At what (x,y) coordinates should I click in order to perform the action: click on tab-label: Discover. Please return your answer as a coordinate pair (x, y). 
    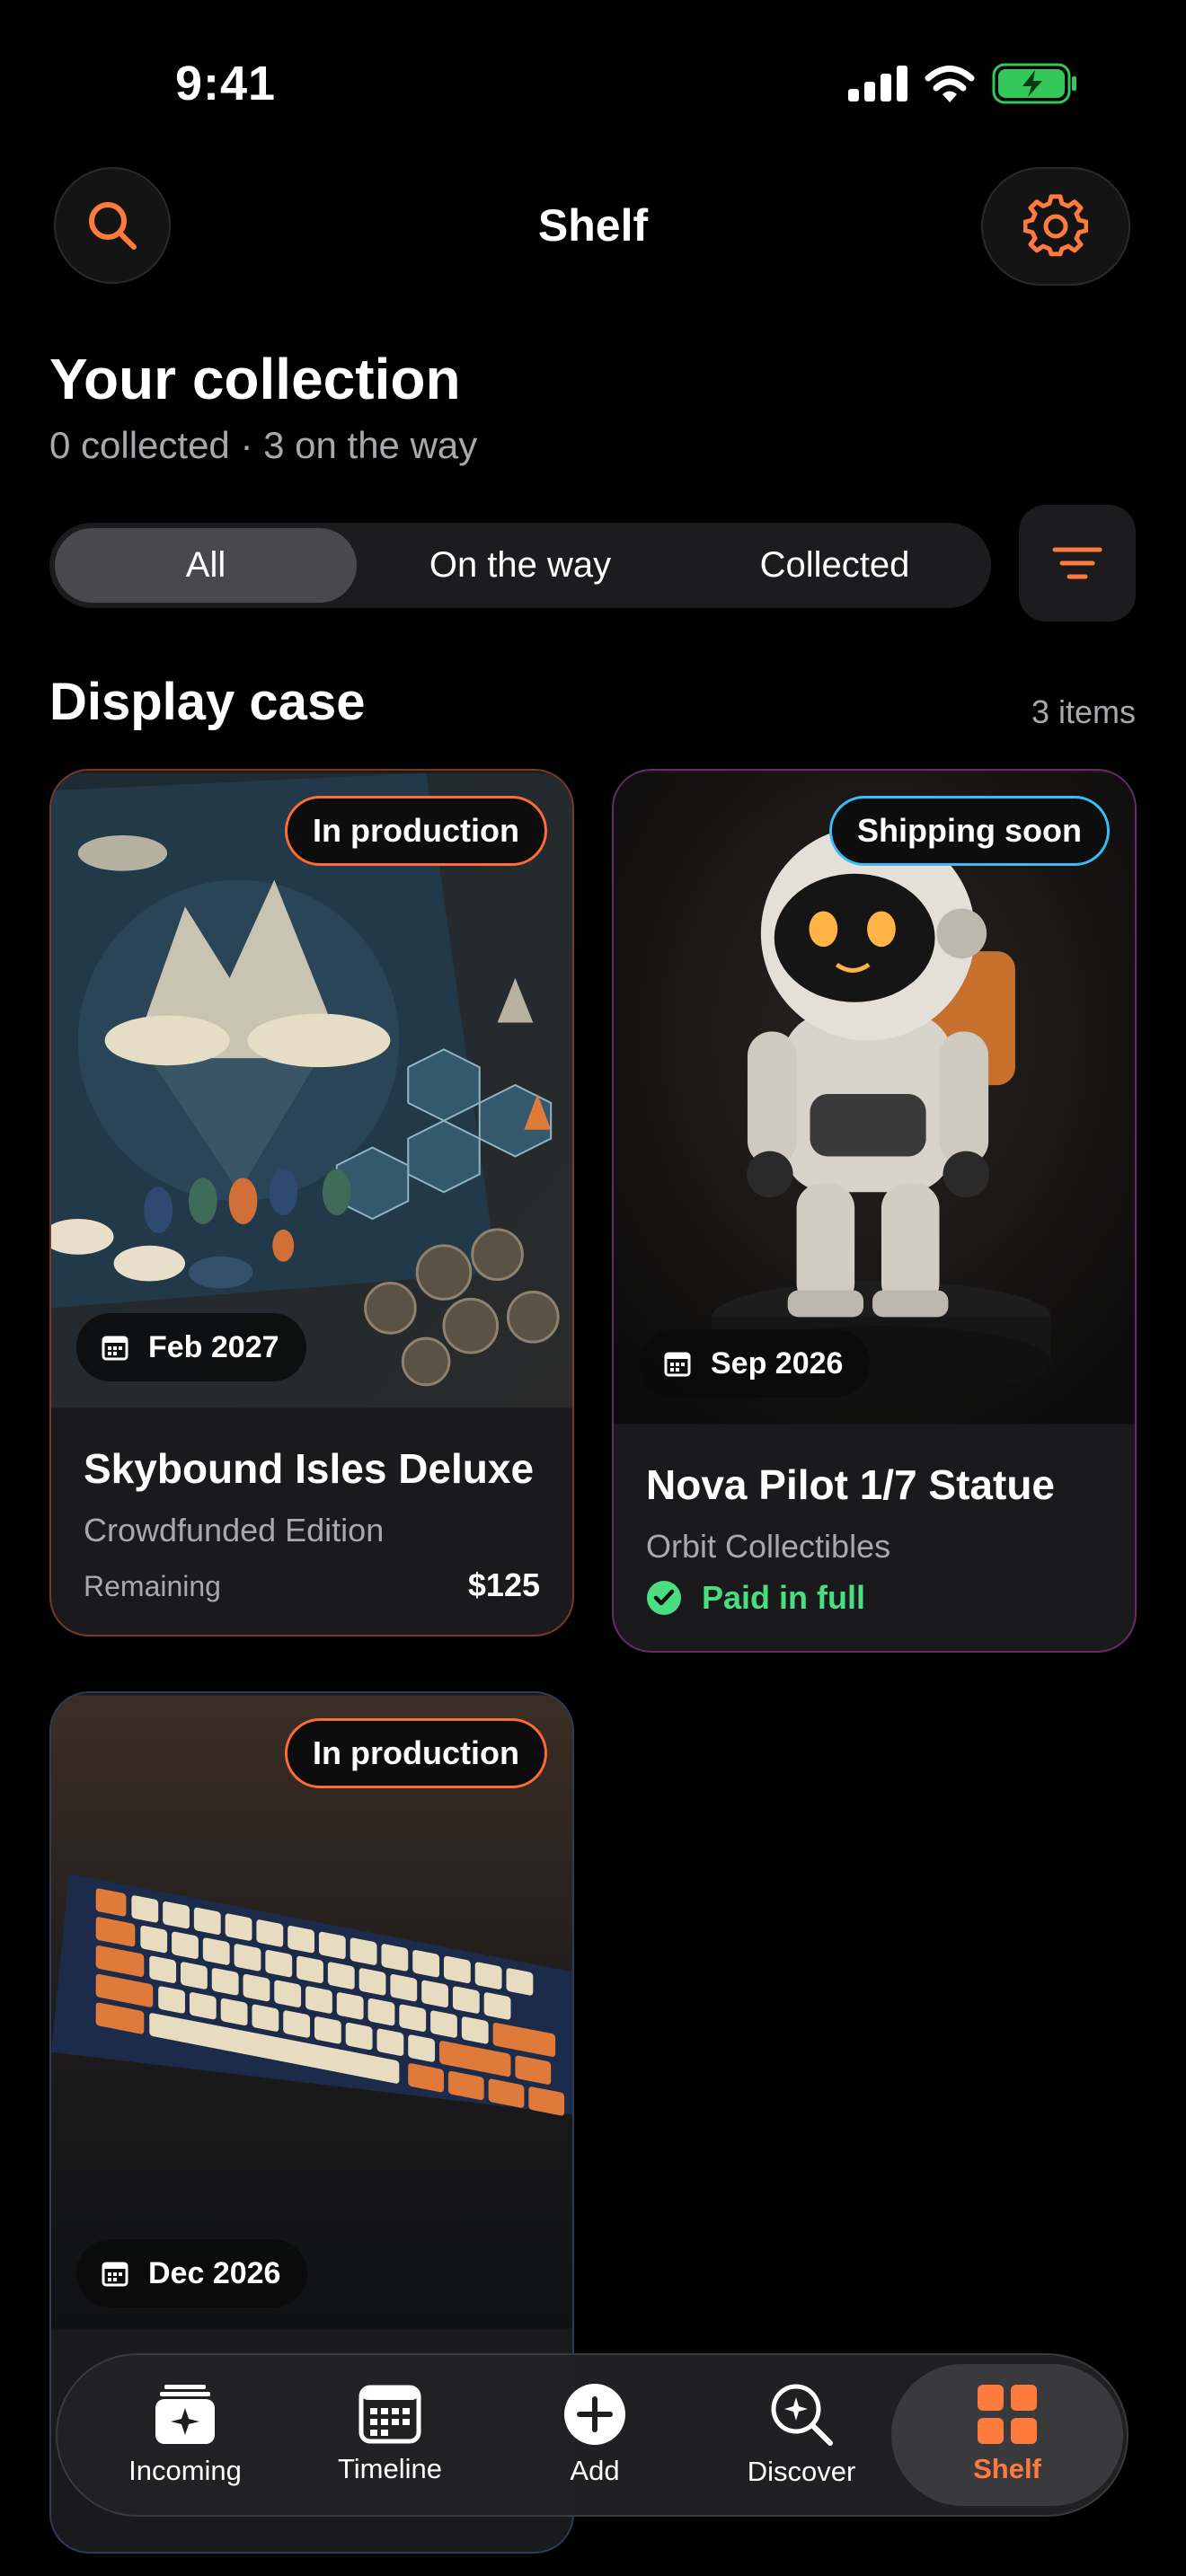
    Looking at the image, I should click on (801, 2471).